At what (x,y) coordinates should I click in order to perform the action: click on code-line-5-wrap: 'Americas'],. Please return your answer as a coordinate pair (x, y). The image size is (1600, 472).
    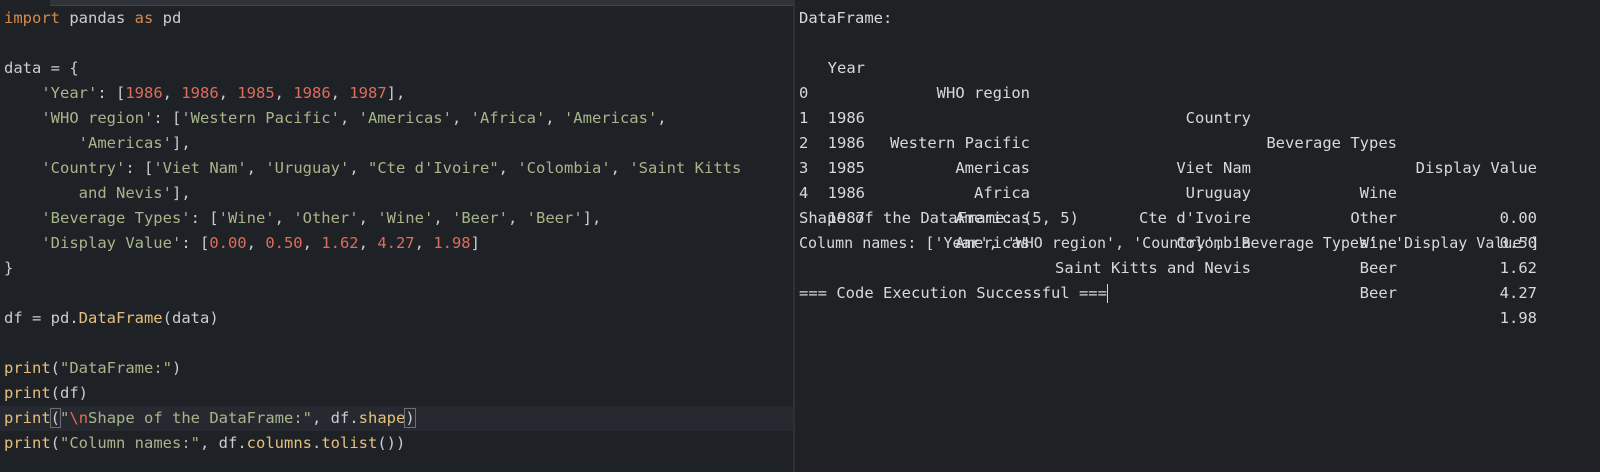
    Looking at the image, I should click on (97, 143).